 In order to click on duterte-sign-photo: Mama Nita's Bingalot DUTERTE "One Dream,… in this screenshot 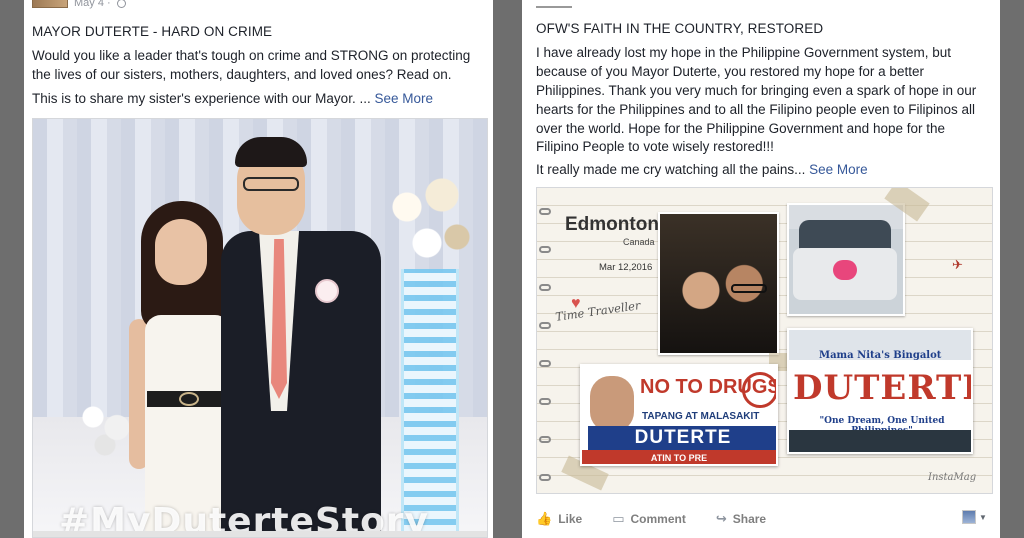, I will do `click(880, 391)`.